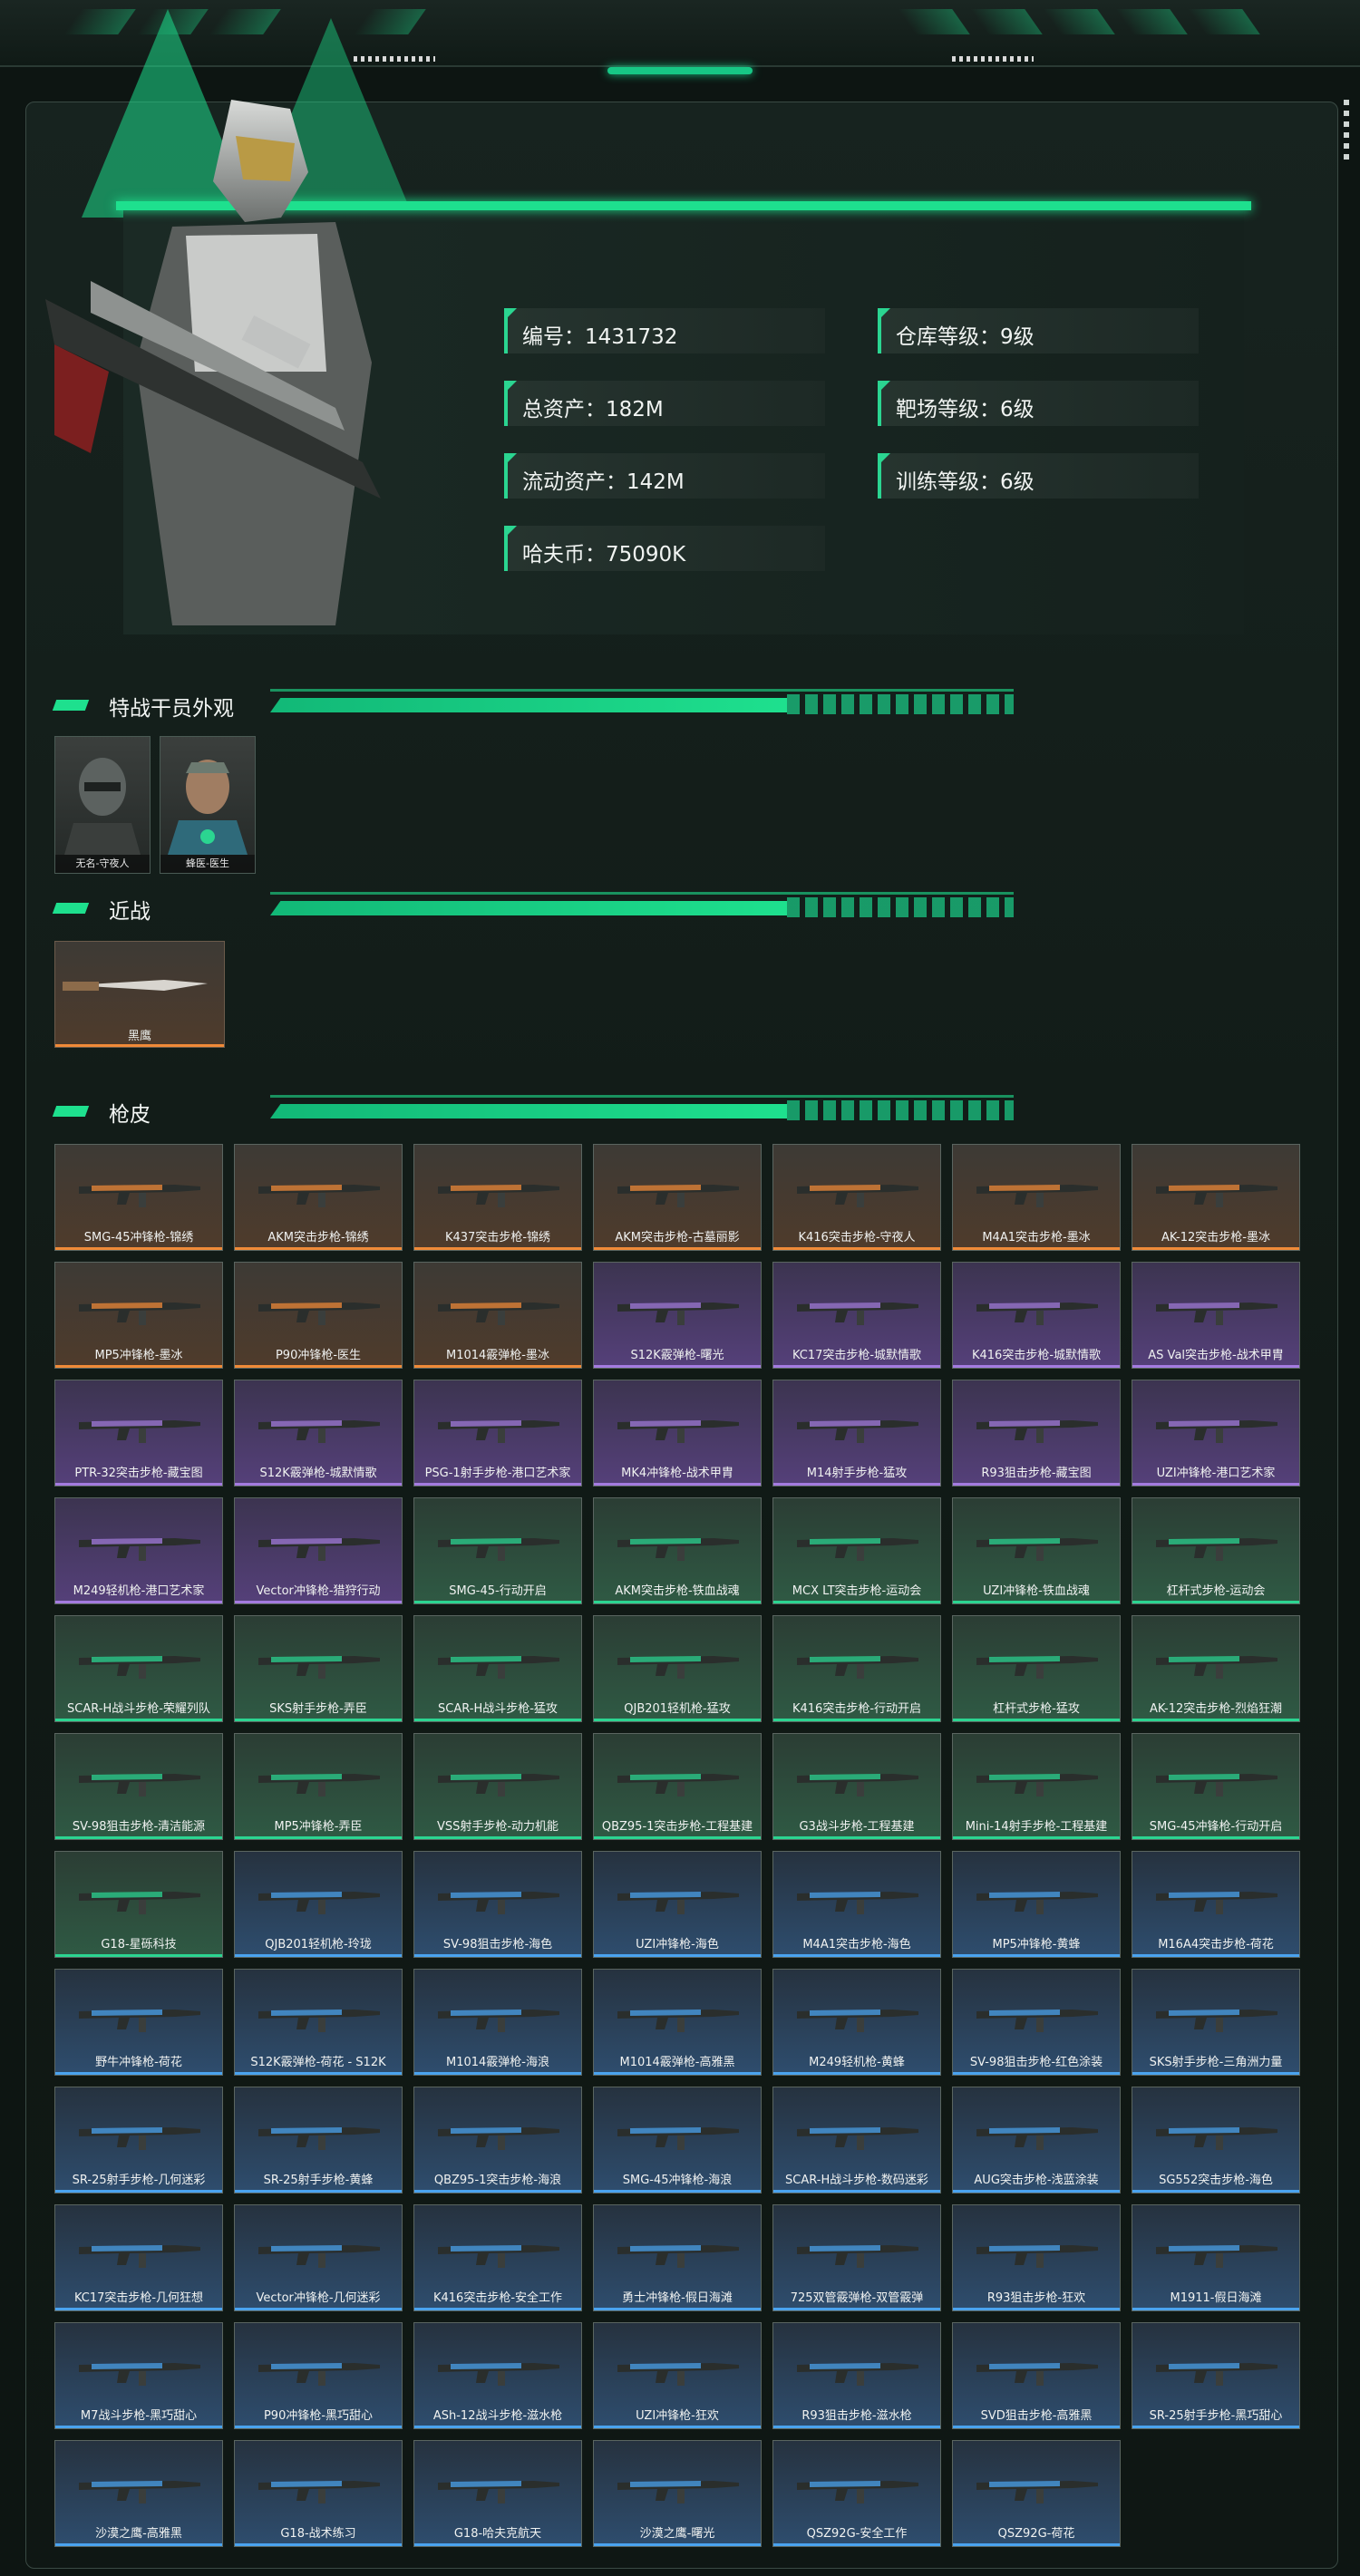  Describe the element at coordinates (1036, 1550) in the screenshot. I see `weapon-skin-card: UZI冲锋枪-铁血战魂` at that location.